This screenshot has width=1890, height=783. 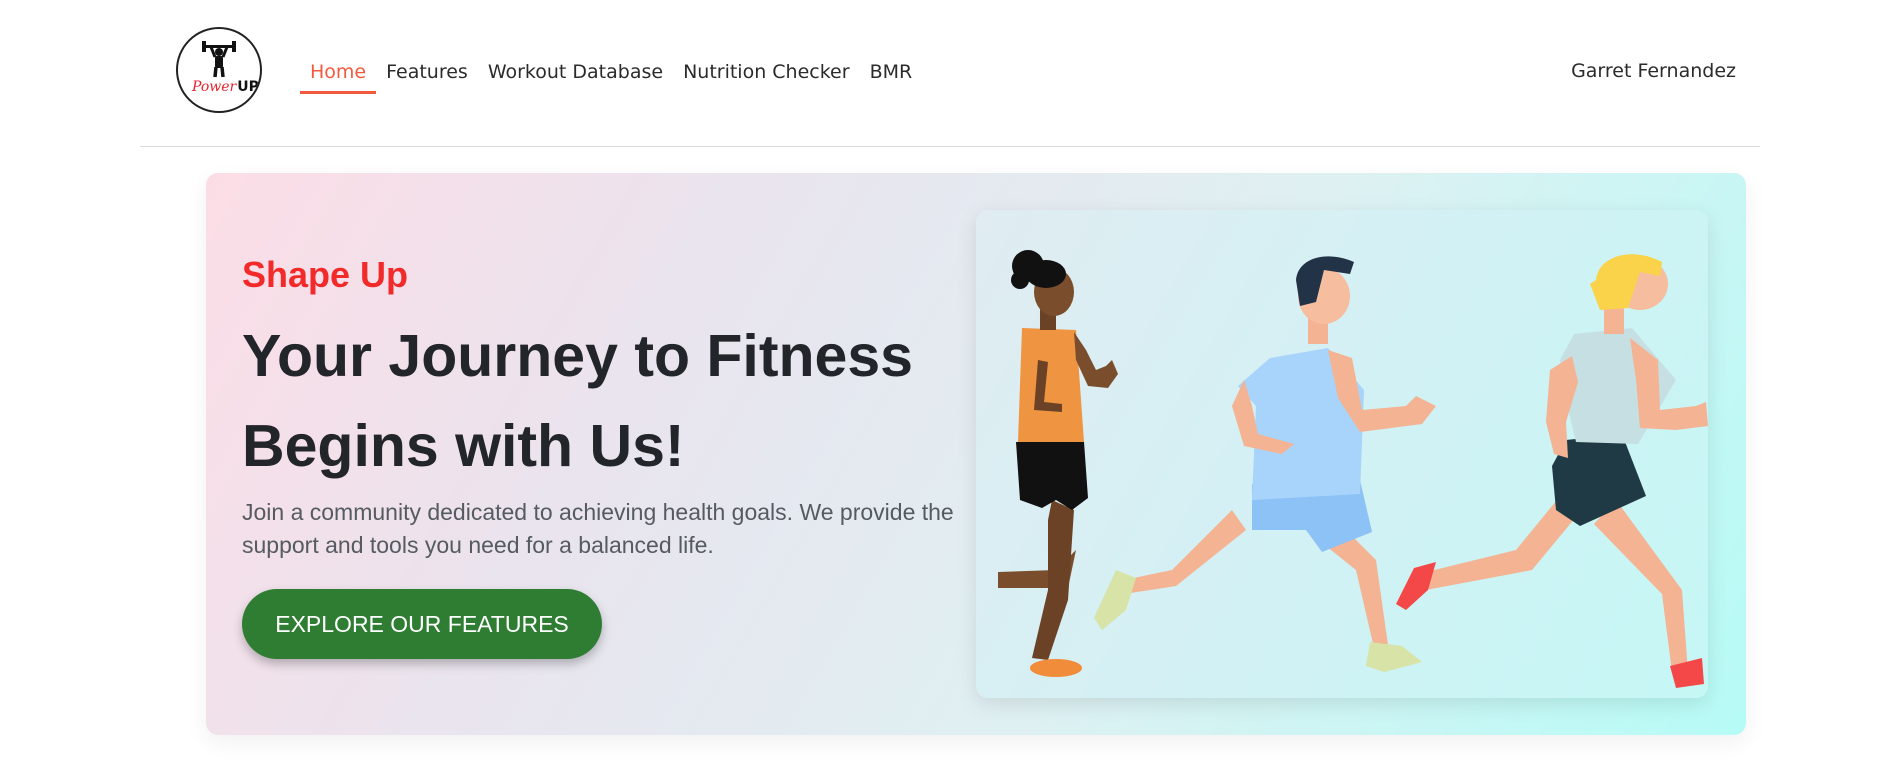 What do you see at coordinates (427, 73) in the screenshot?
I see `nav-features: Features` at bounding box center [427, 73].